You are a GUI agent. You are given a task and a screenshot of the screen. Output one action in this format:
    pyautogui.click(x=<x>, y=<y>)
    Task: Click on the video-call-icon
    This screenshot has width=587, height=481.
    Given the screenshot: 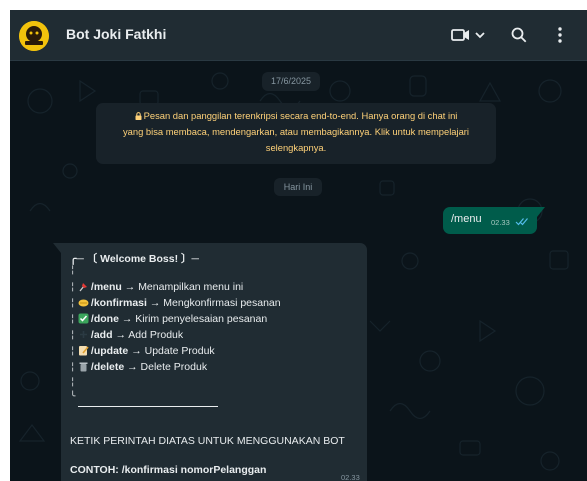 What is the action you would take?
    pyautogui.click(x=461, y=35)
    